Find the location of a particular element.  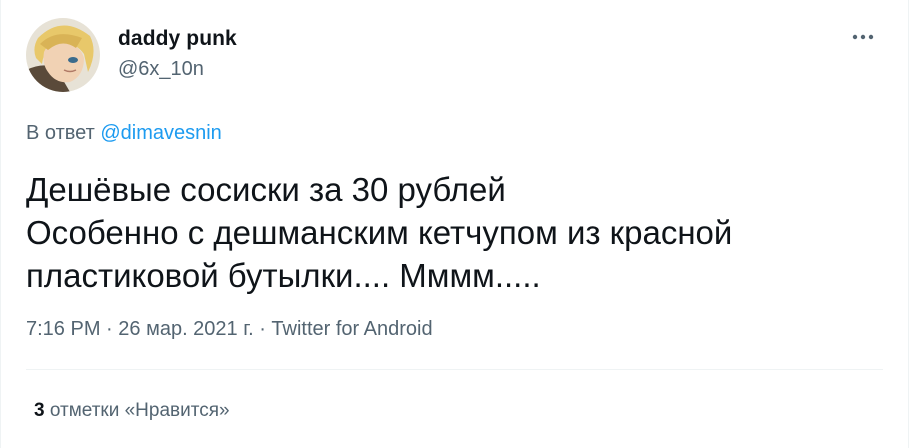

likes-label: отметки «Нравится» is located at coordinates (139, 410).